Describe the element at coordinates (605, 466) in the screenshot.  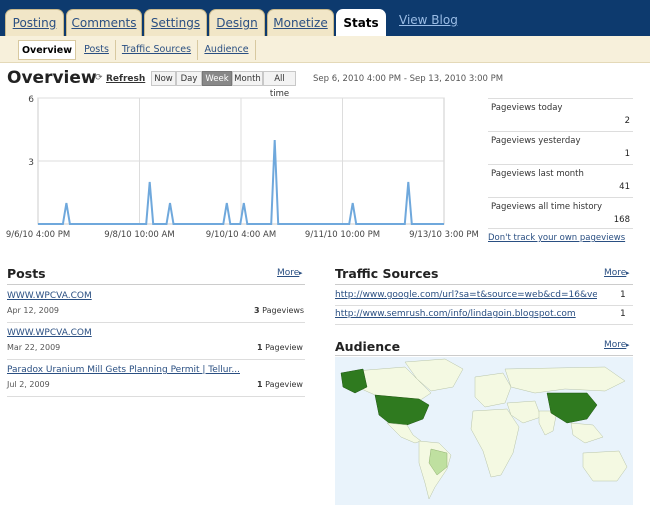
I see `australia-shape` at that location.